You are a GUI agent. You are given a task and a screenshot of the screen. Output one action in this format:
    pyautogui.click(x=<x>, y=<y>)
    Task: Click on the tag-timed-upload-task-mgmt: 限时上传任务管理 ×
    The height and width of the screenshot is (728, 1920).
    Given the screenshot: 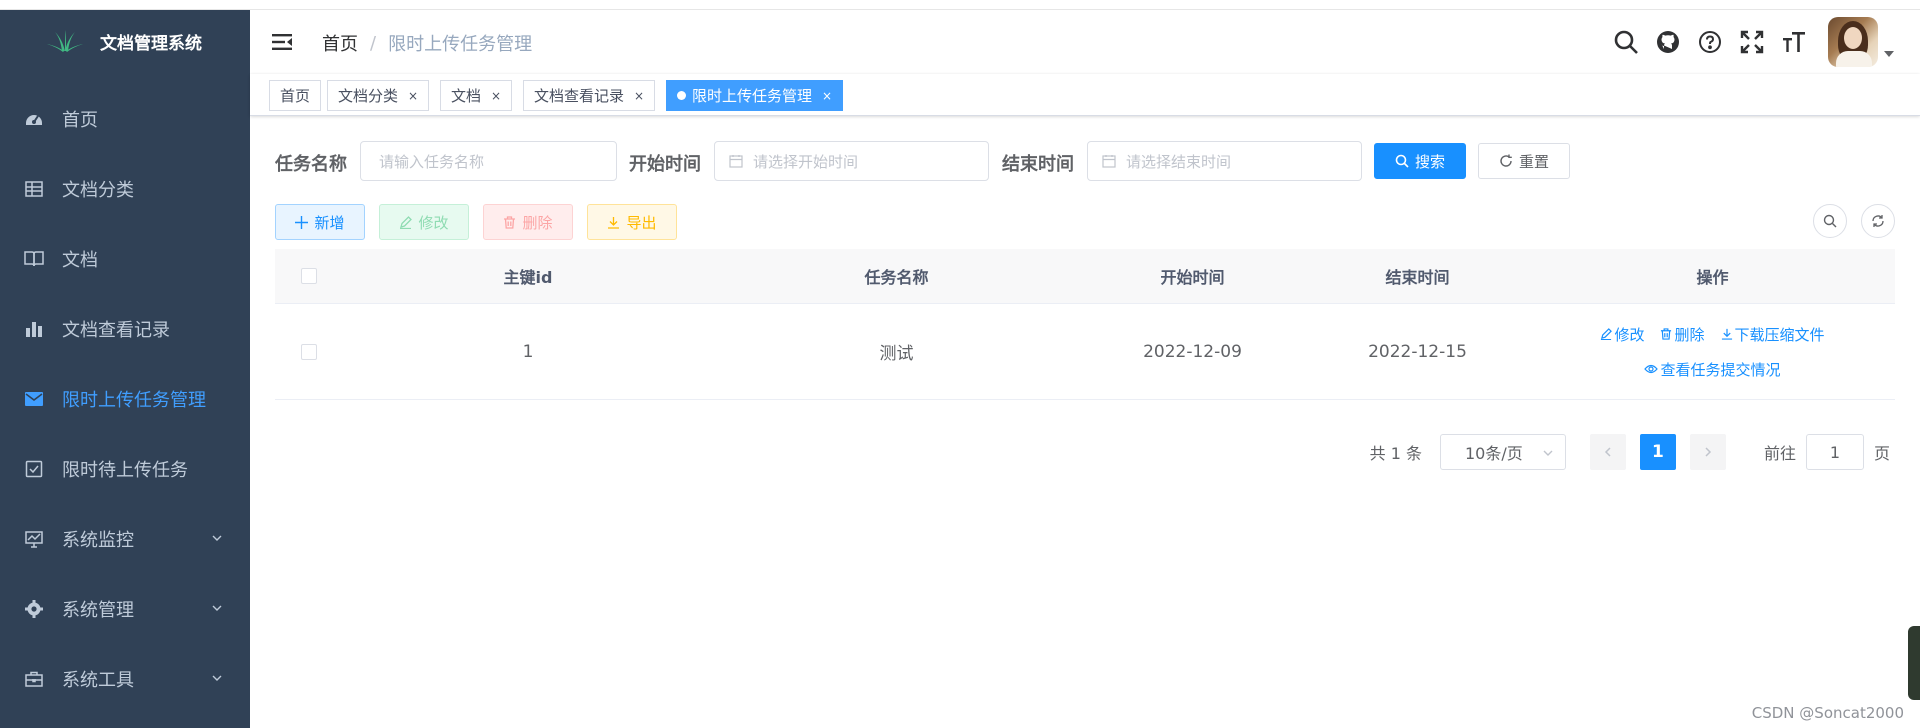 What is the action you would take?
    pyautogui.click(x=755, y=95)
    